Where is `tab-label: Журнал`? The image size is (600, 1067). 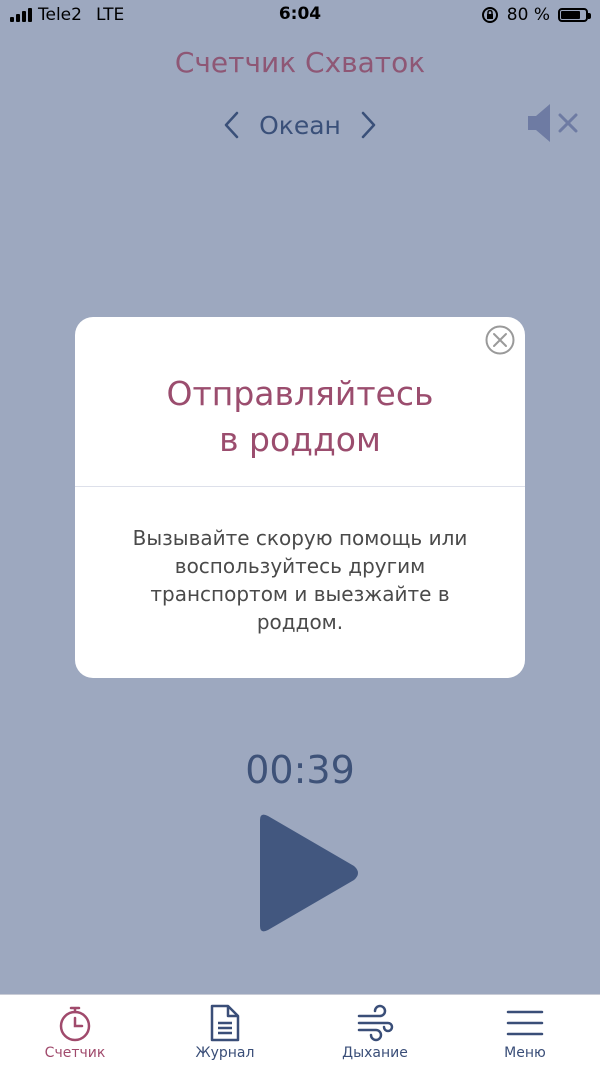 tab-label: Журнал is located at coordinates (225, 1053).